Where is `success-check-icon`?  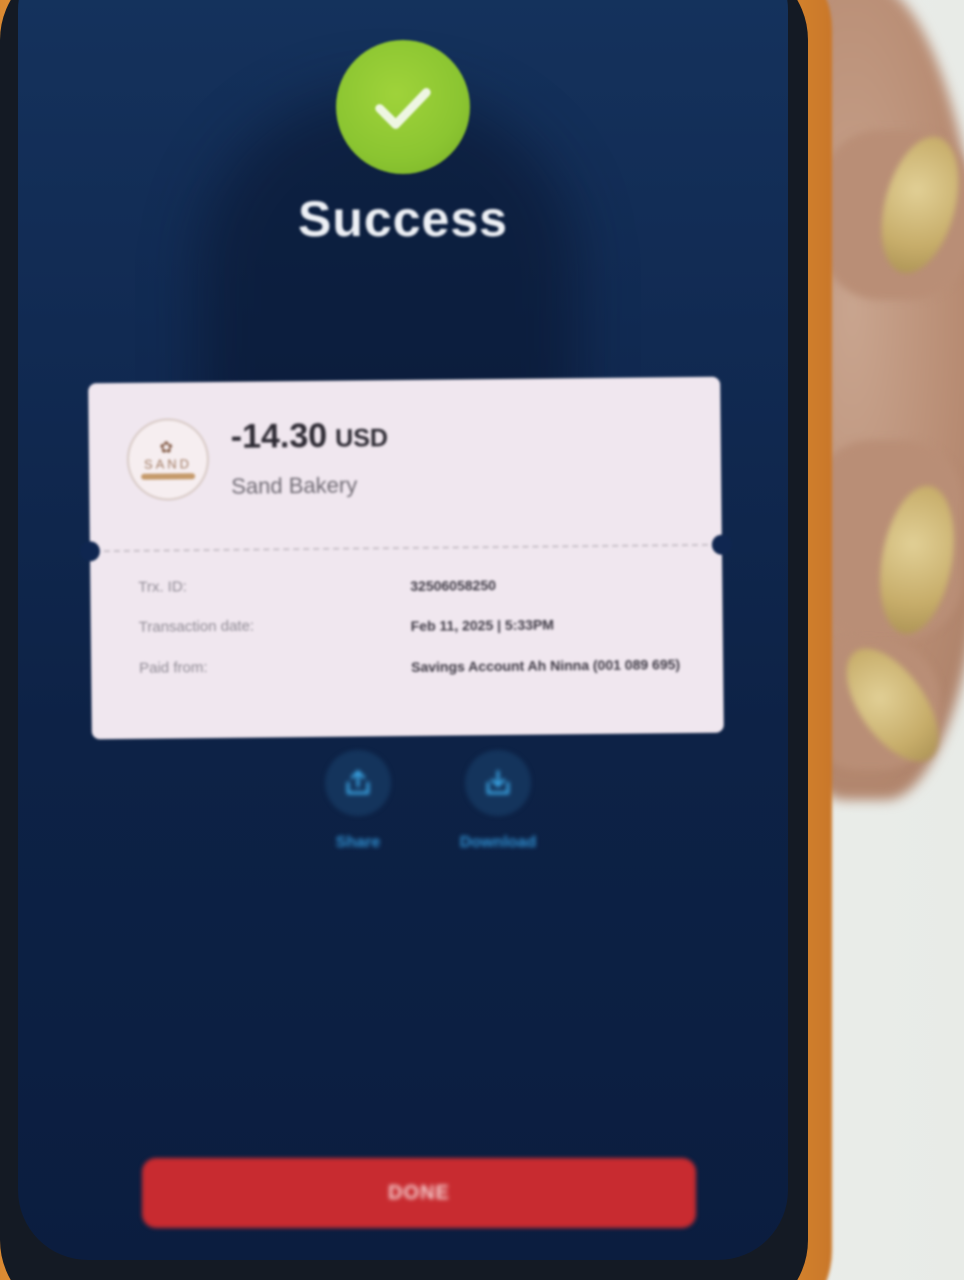 success-check-icon is located at coordinates (403, 107).